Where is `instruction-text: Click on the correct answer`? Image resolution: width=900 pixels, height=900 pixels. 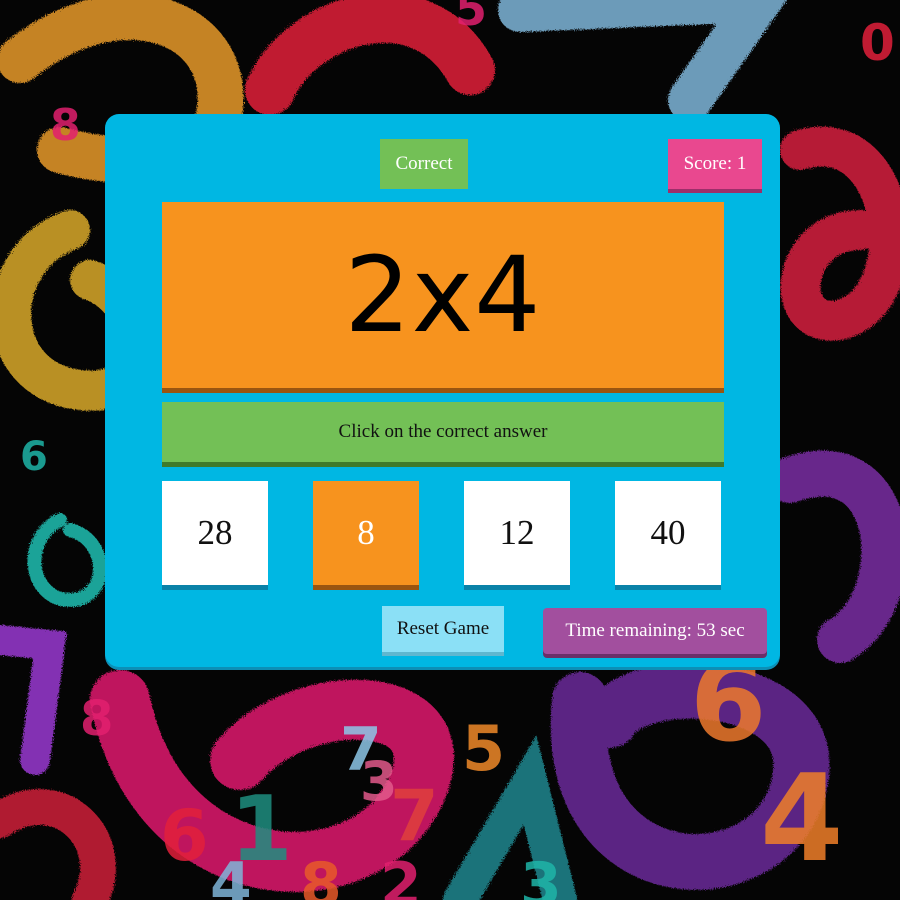 instruction-text: Click on the correct answer is located at coordinates (443, 431).